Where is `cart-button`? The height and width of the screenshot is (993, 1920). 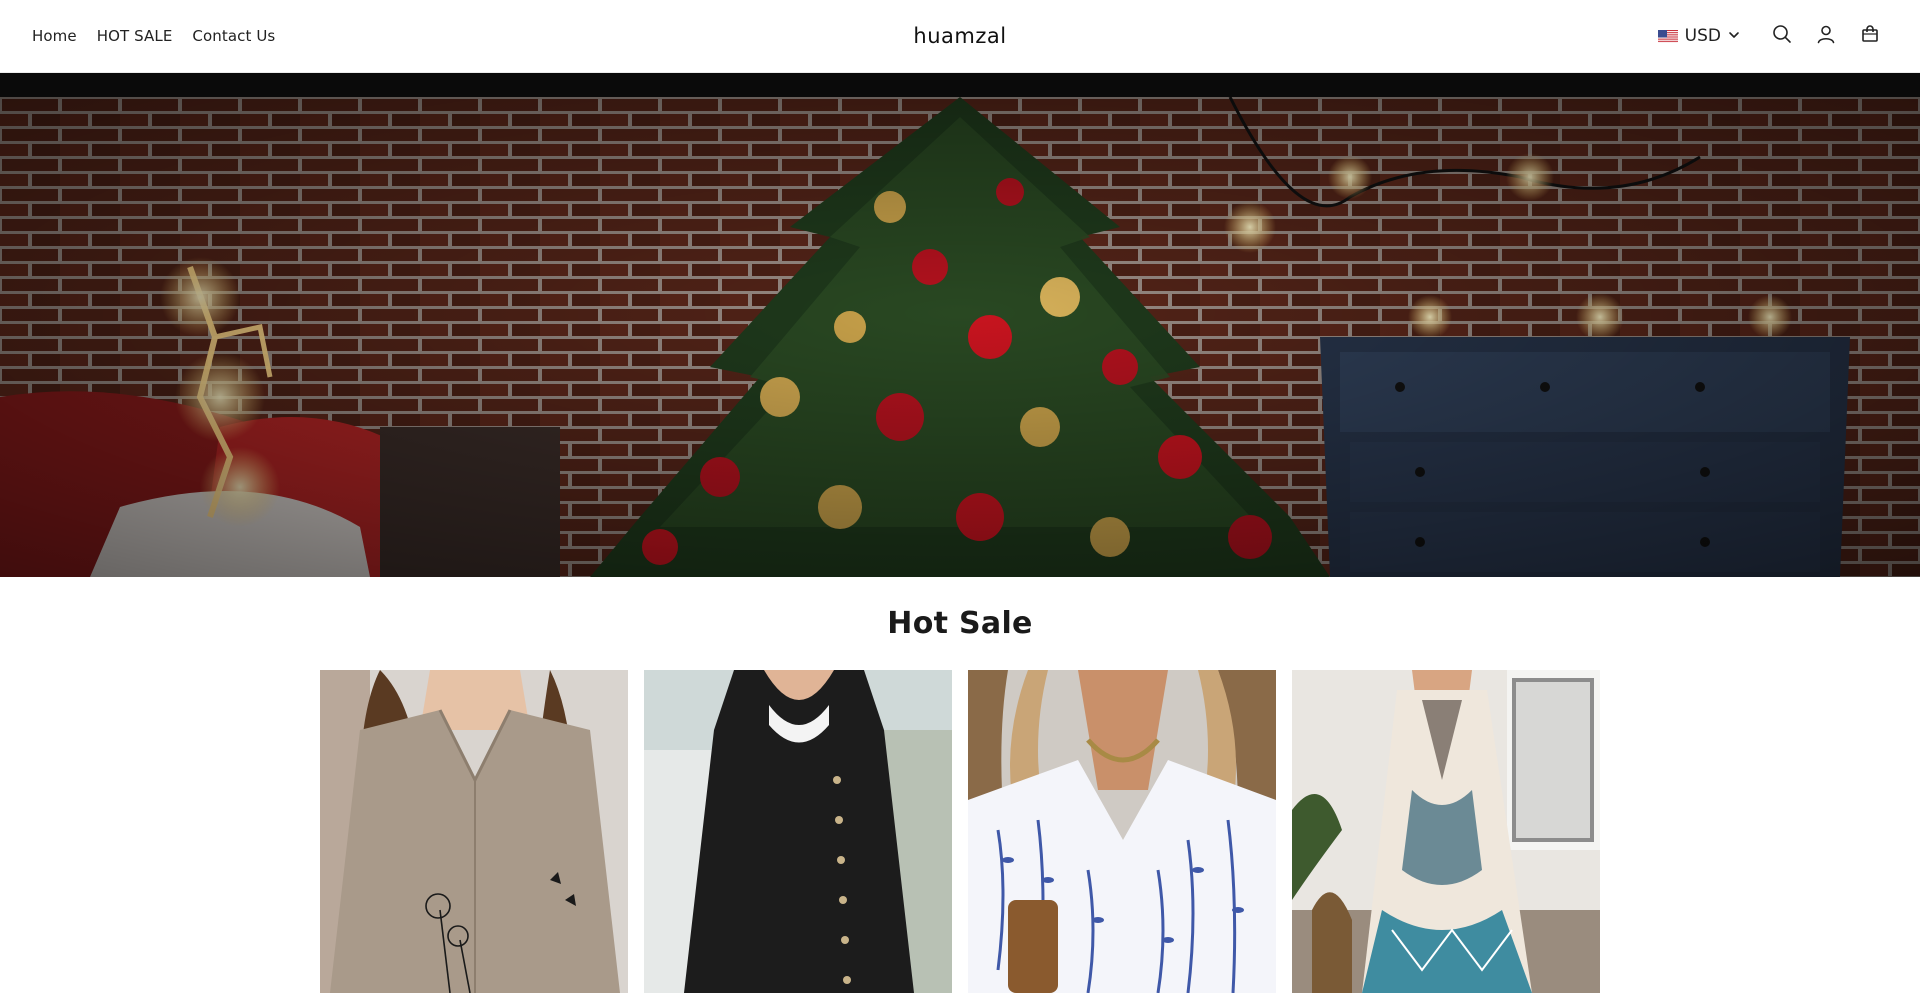
cart-button is located at coordinates (1870, 36).